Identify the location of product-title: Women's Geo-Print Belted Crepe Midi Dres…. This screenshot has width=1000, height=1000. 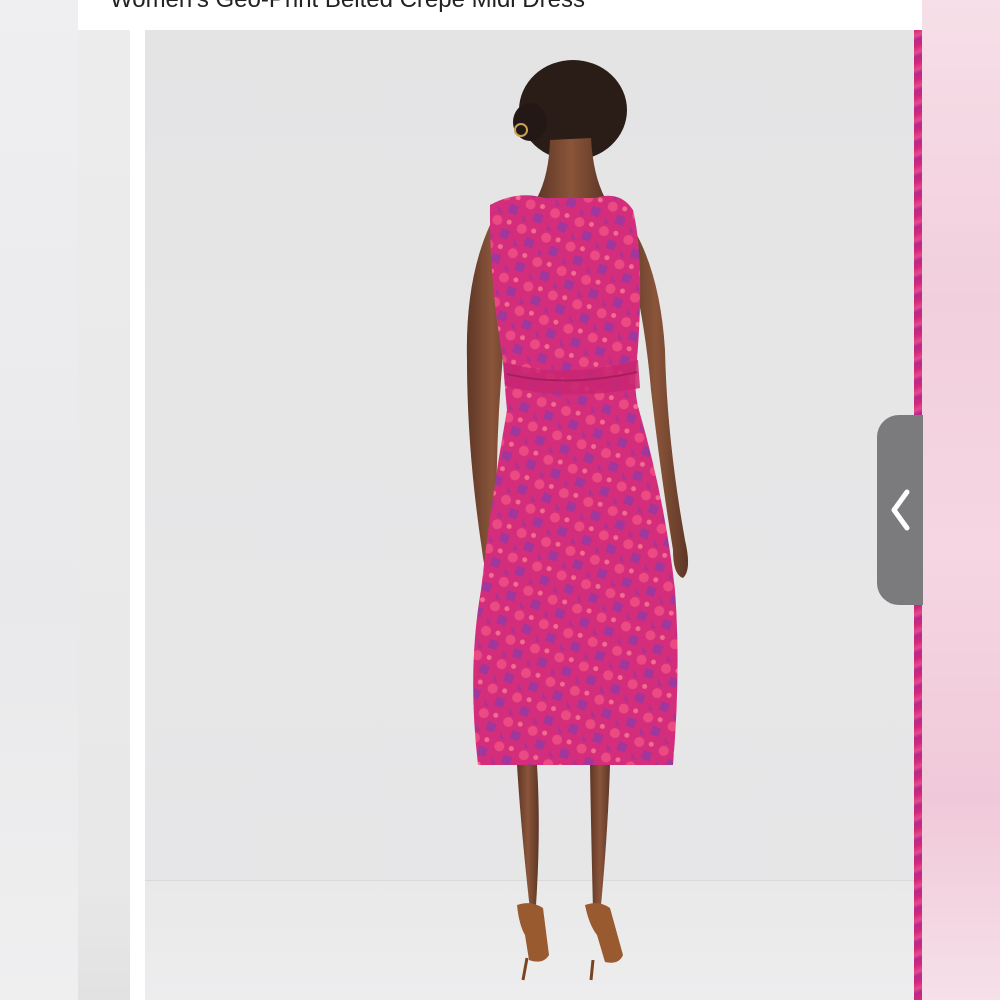
(347, 8).